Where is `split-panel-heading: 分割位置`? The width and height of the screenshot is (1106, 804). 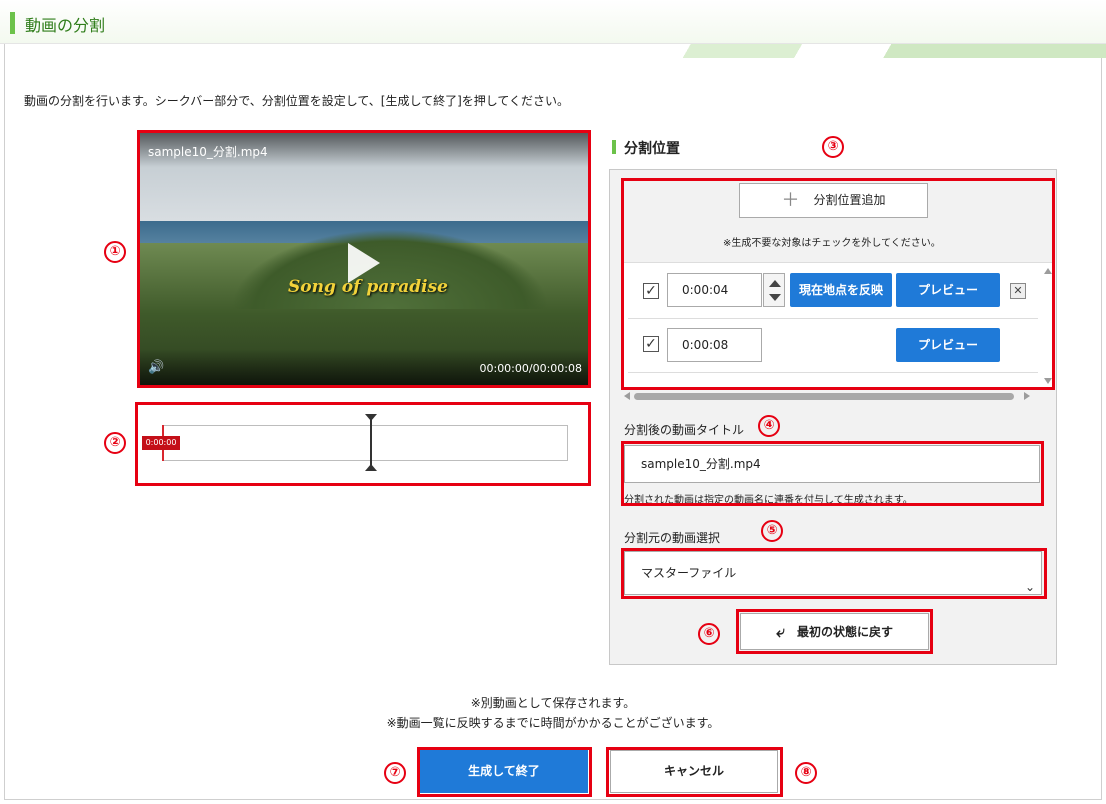
split-panel-heading: 分割位置 is located at coordinates (652, 149).